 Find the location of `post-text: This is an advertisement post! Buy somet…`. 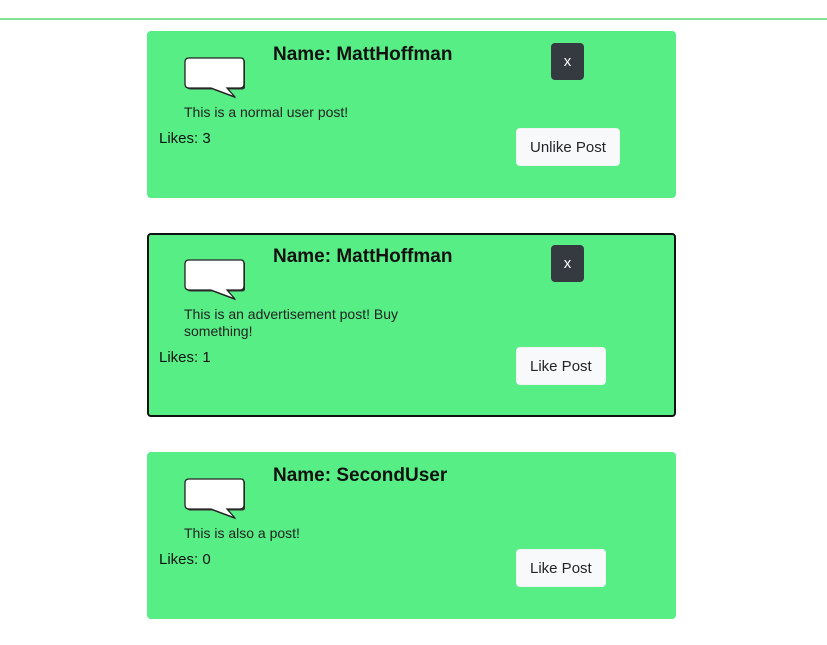

post-text: This is an advertisement post! Buy somet… is located at coordinates (291, 322).